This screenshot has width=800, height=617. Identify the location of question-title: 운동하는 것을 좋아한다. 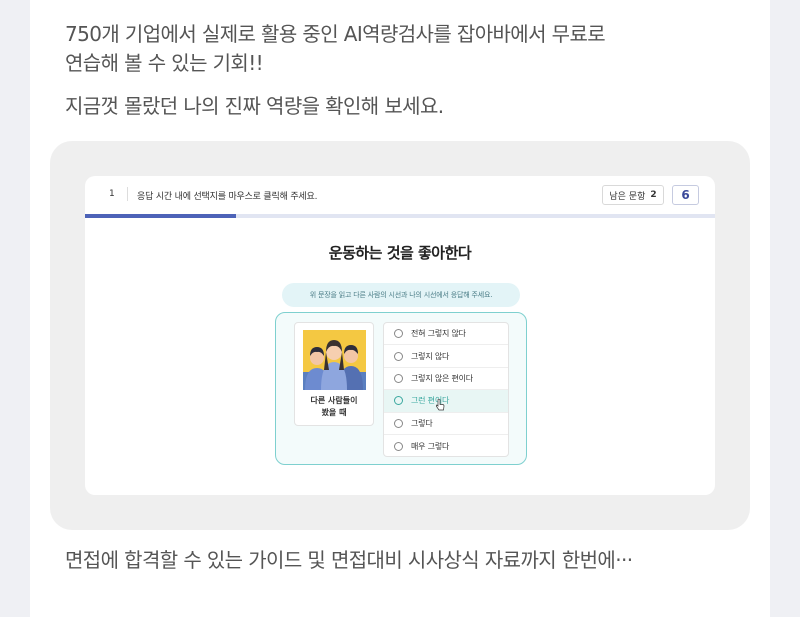
(400, 253).